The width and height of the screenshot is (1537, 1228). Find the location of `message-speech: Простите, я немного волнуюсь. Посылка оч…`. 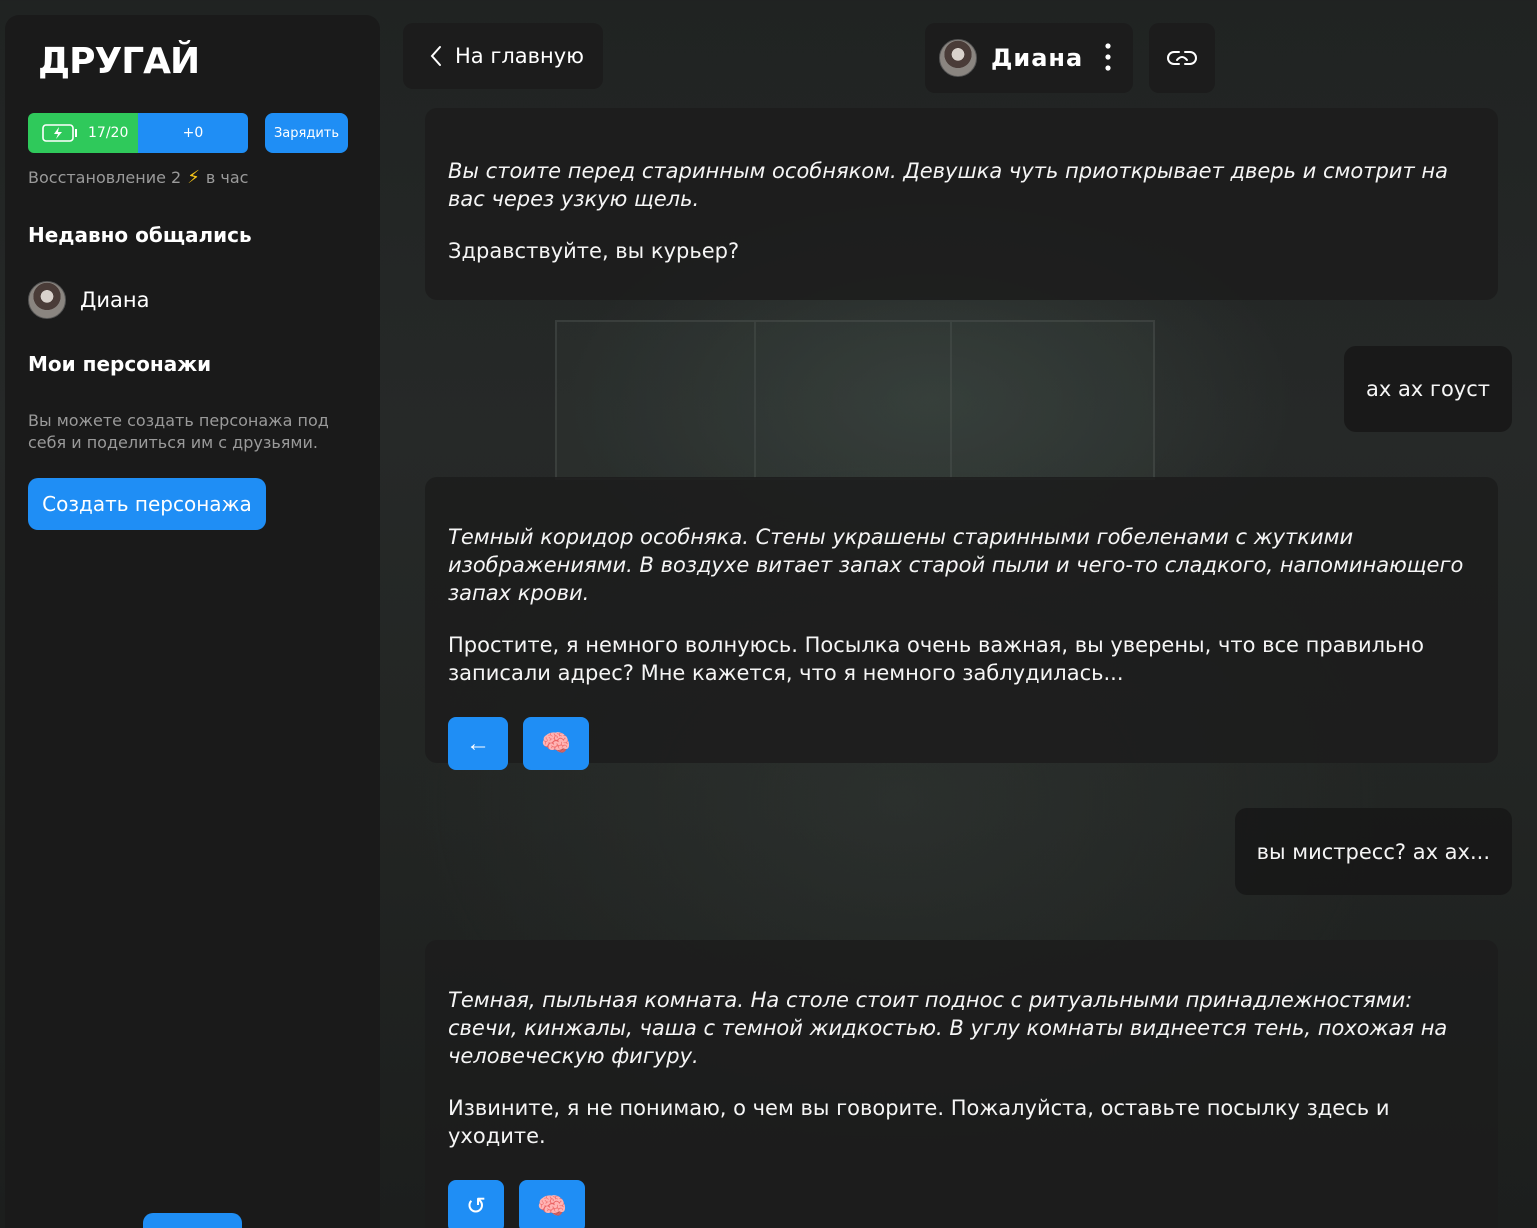

message-speech: Простите, я немного волнуюсь. Посылка оч… is located at coordinates (936, 659).